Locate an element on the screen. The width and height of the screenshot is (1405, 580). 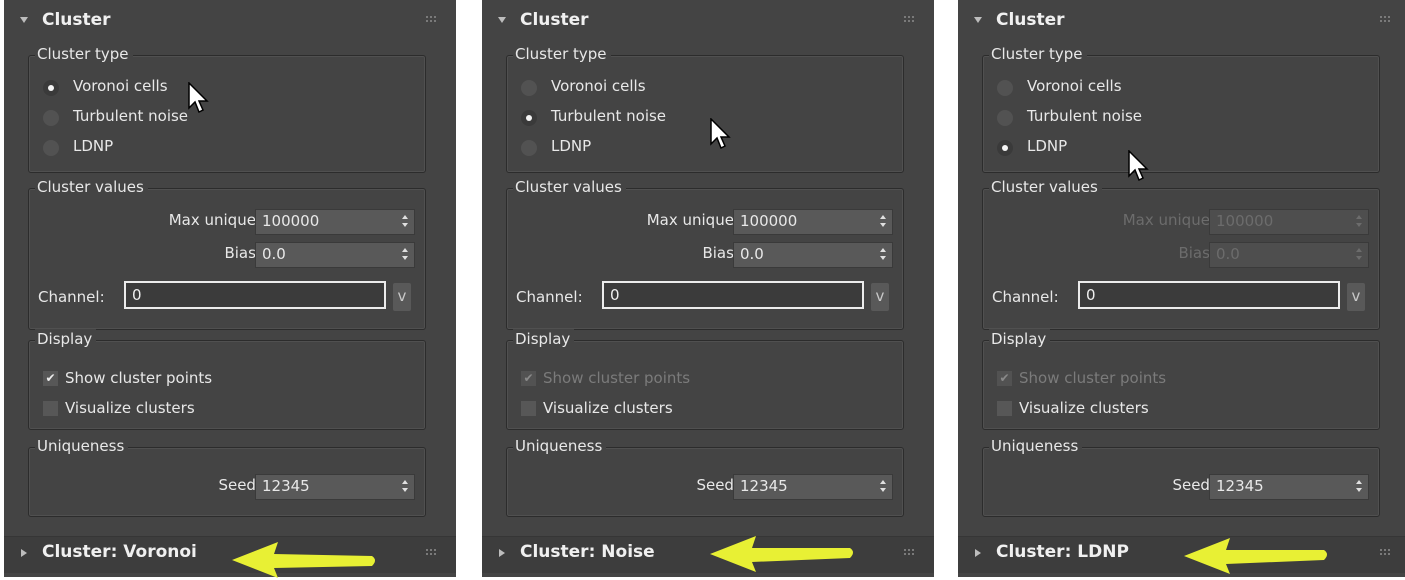
highlight-arrow-icon is located at coordinates (1255, 556).